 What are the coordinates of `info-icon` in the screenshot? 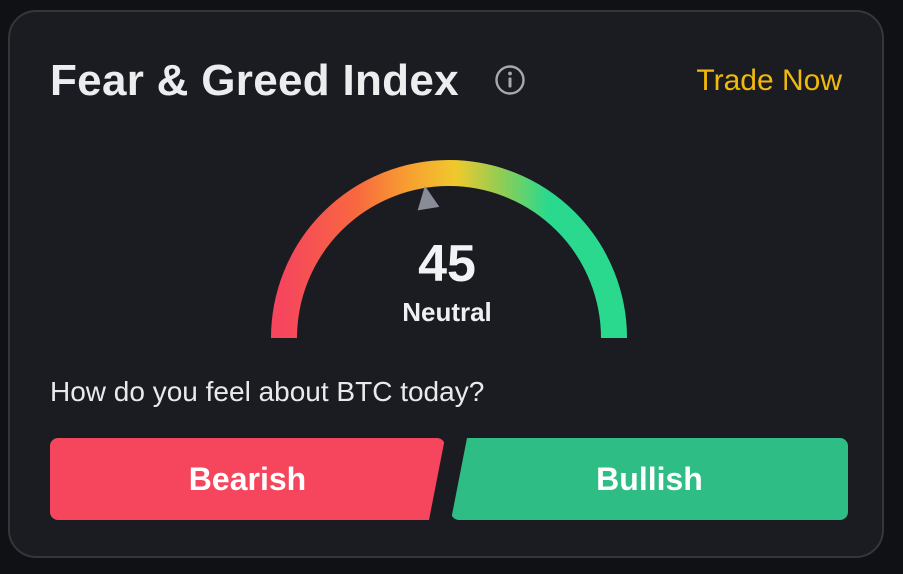 It's located at (510, 80).